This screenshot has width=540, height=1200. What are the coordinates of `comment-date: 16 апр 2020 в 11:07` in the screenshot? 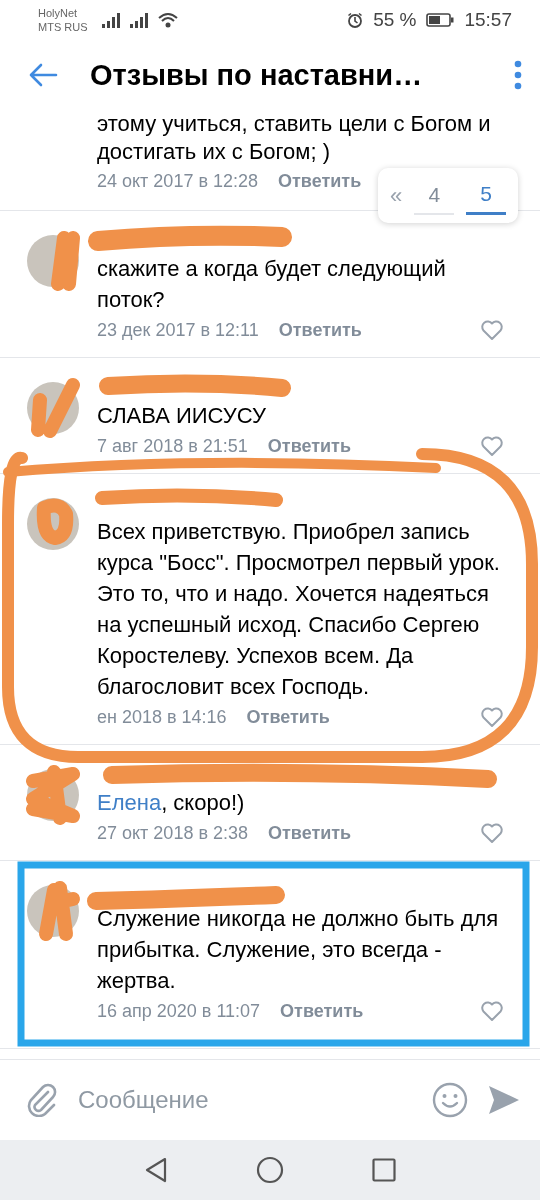 It's located at (179, 1011).